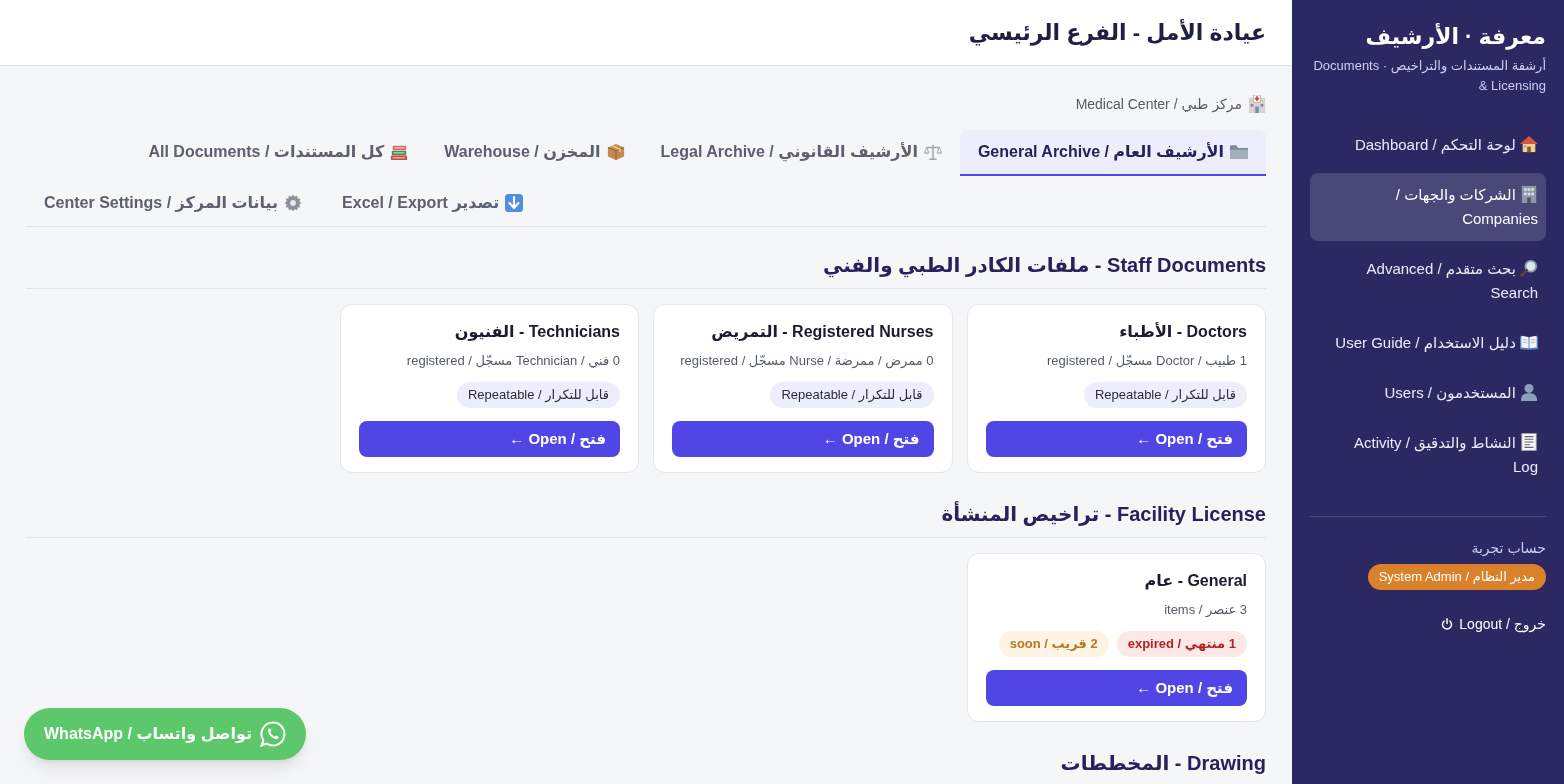  I want to click on gear-icon, so click(293, 203).